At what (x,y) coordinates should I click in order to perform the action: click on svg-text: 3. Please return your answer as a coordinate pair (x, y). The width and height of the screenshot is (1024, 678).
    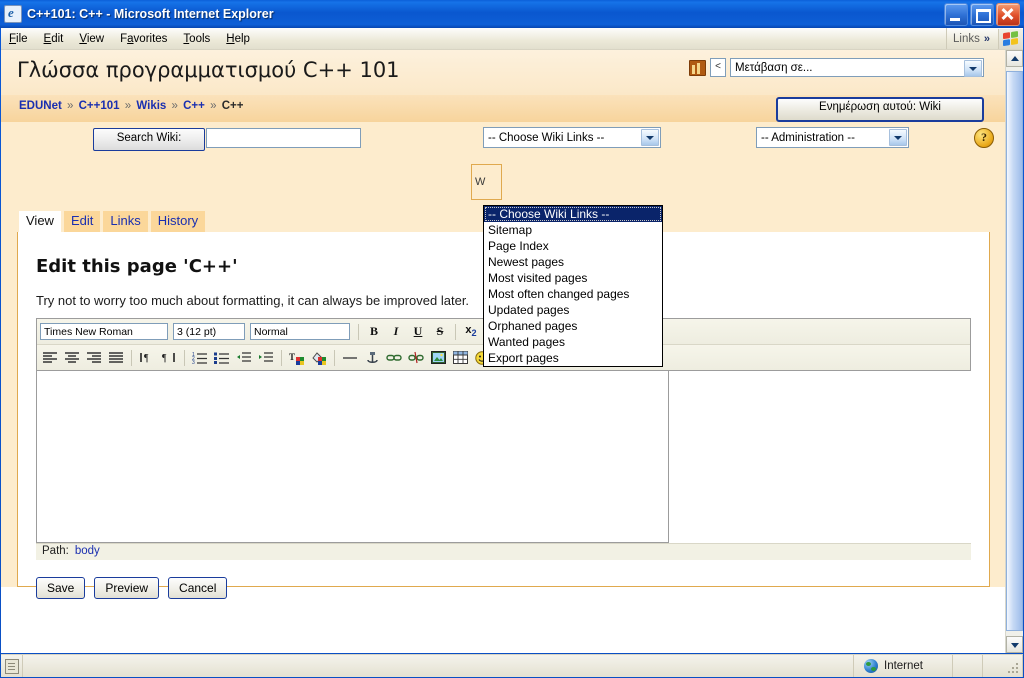
    Looking at the image, I should click on (193, 362).